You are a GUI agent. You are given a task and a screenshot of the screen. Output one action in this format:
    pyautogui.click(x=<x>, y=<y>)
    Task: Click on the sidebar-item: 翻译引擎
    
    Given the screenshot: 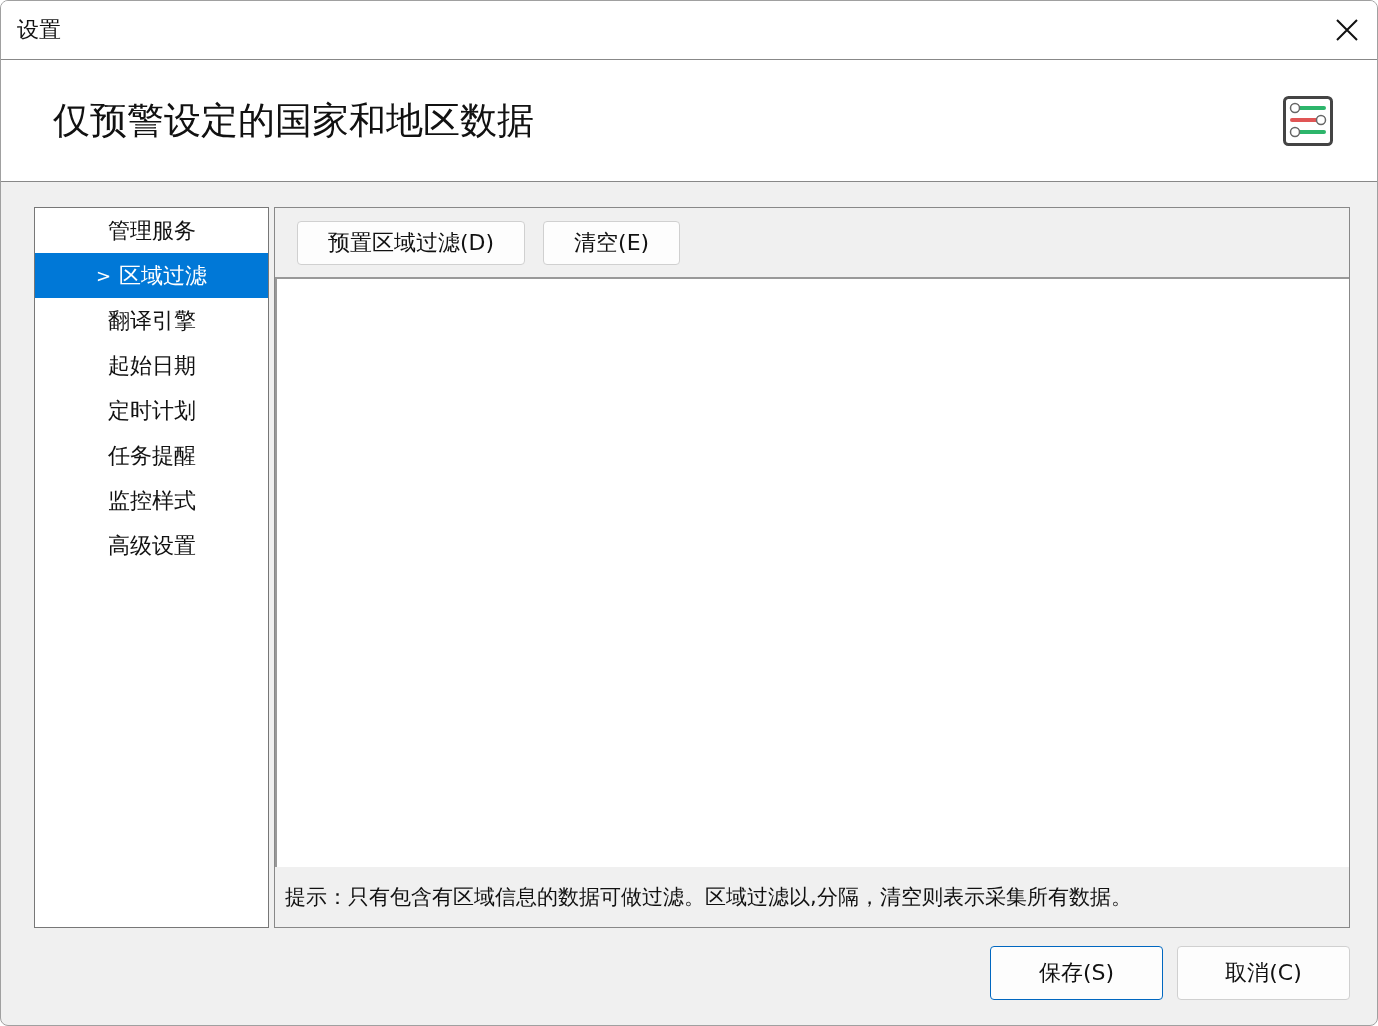 What is the action you would take?
    pyautogui.click(x=151, y=321)
    